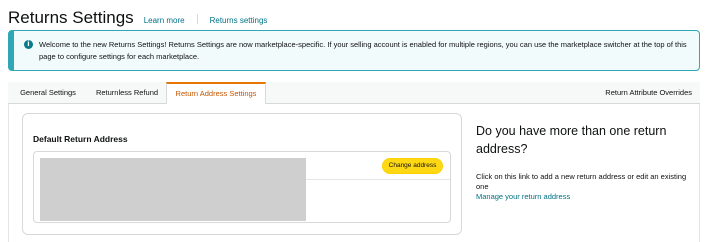 This screenshot has width=708, height=242. What do you see at coordinates (648, 93) in the screenshot?
I see `tab-return-attribute-overrides: Return Attribute Overrides` at bounding box center [648, 93].